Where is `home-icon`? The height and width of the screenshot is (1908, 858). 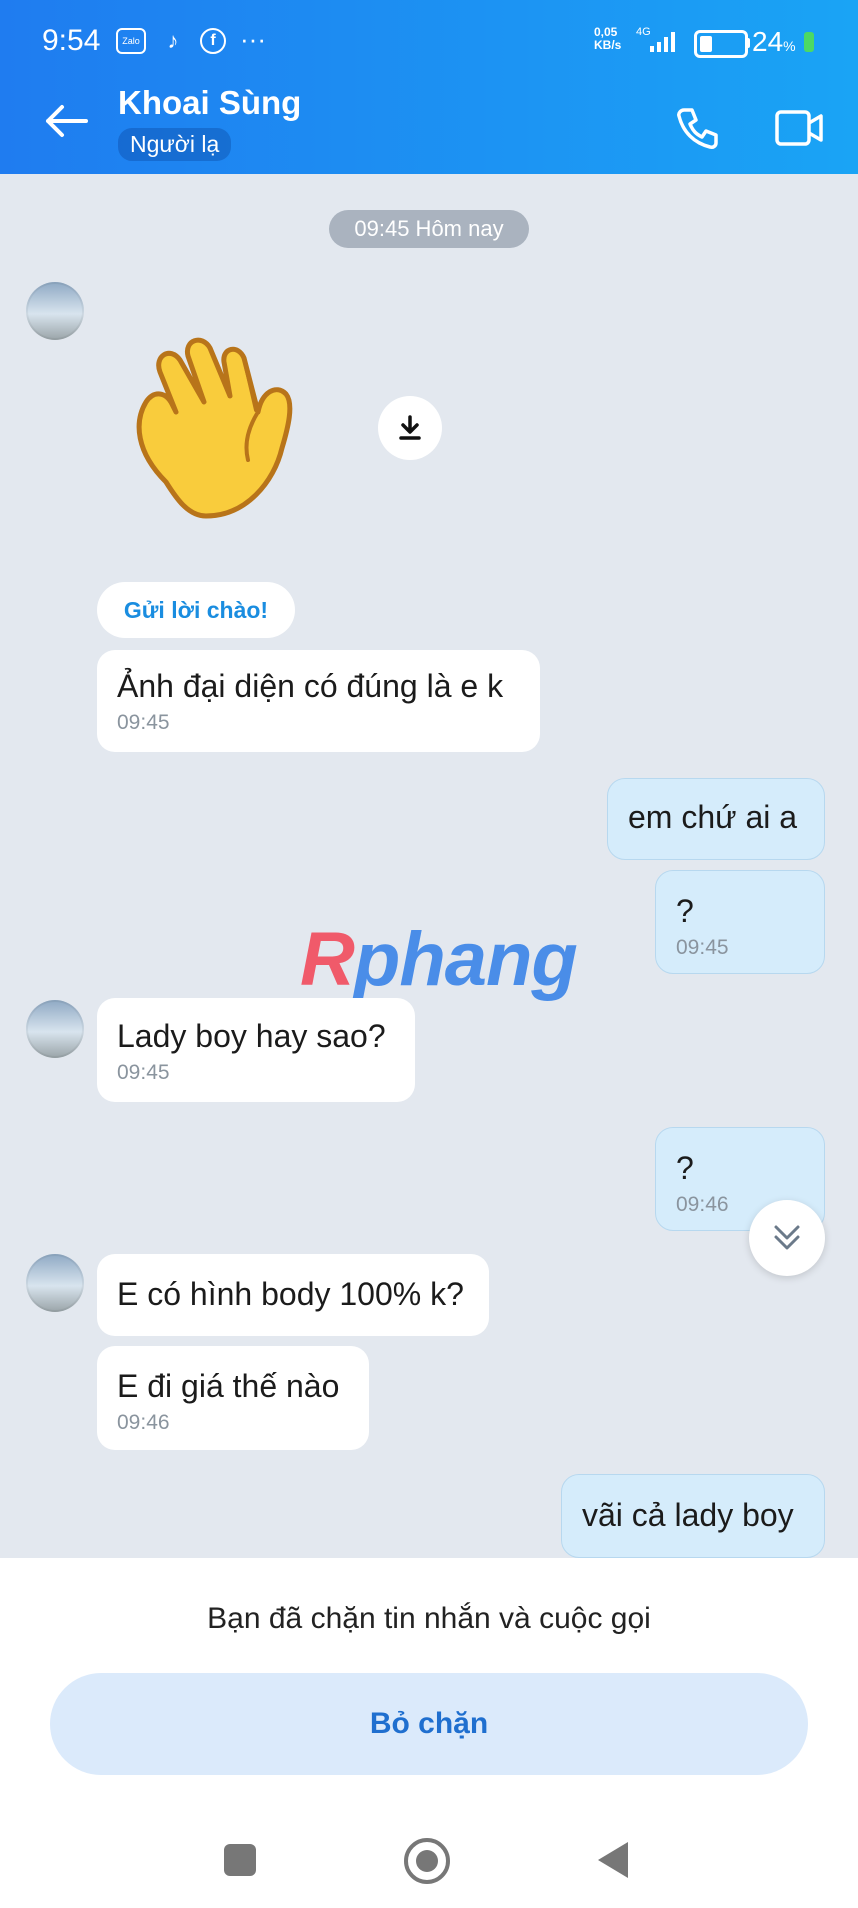
home-icon is located at coordinates (427, 1861).